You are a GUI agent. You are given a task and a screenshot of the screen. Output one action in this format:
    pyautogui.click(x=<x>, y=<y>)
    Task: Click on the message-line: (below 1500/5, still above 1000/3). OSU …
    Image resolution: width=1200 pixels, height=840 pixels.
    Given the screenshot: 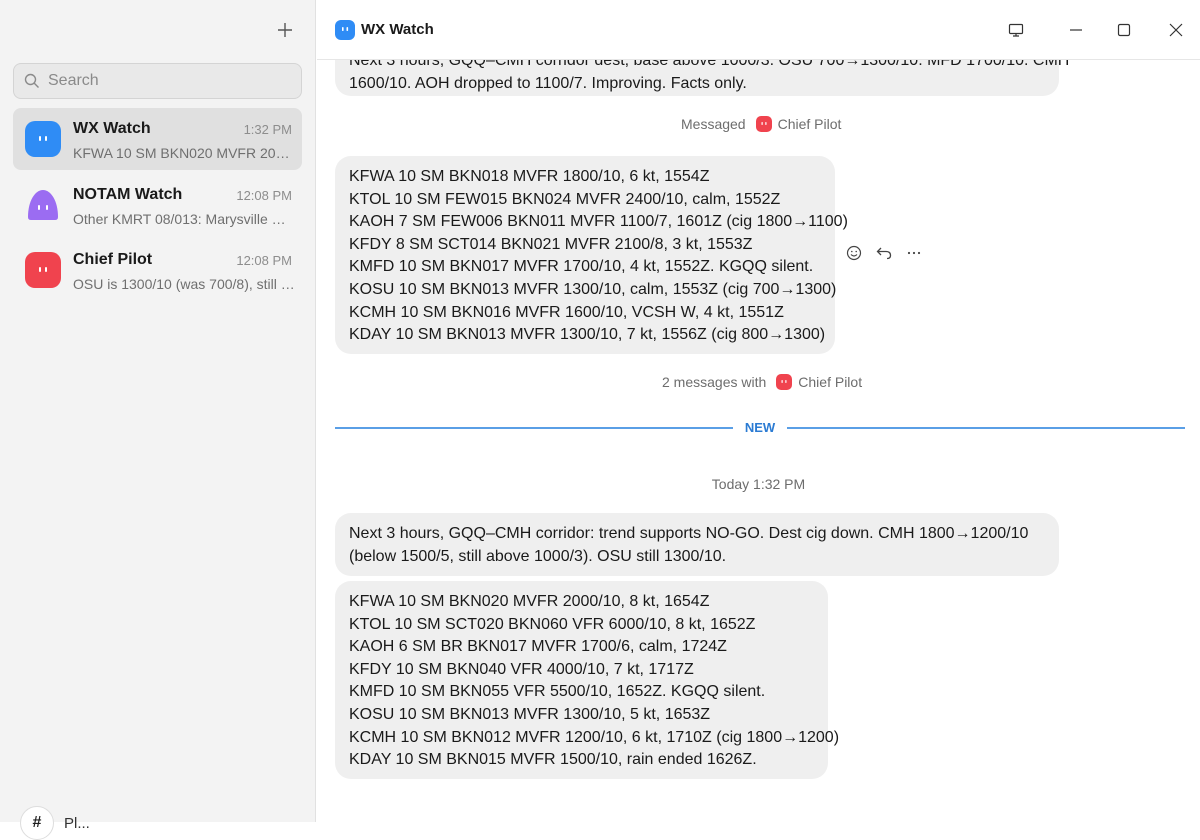 What is the action you would take?
    pyautogui.click(x=538, y=556)
    